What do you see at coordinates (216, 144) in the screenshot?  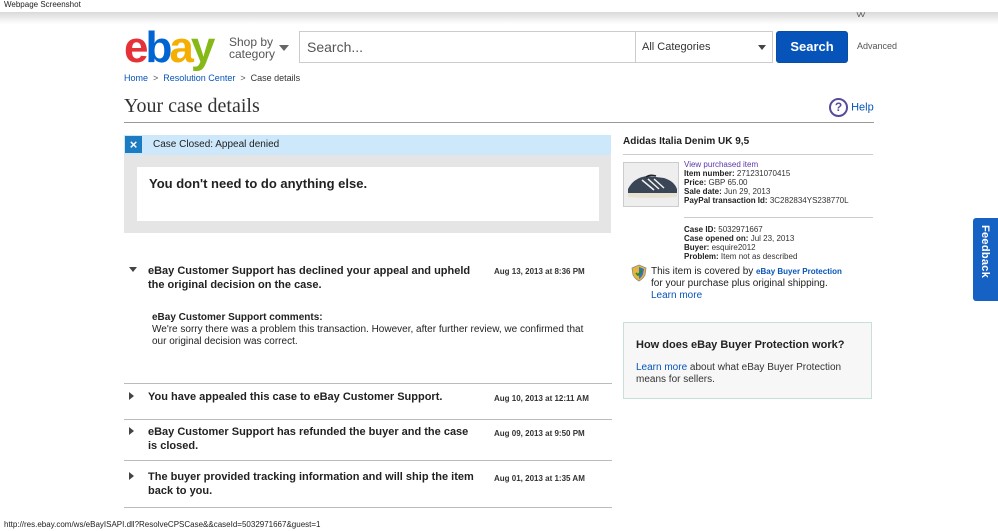 I see `status-label: Case Closed: Appeal denied` at bounding box center [216, 144].